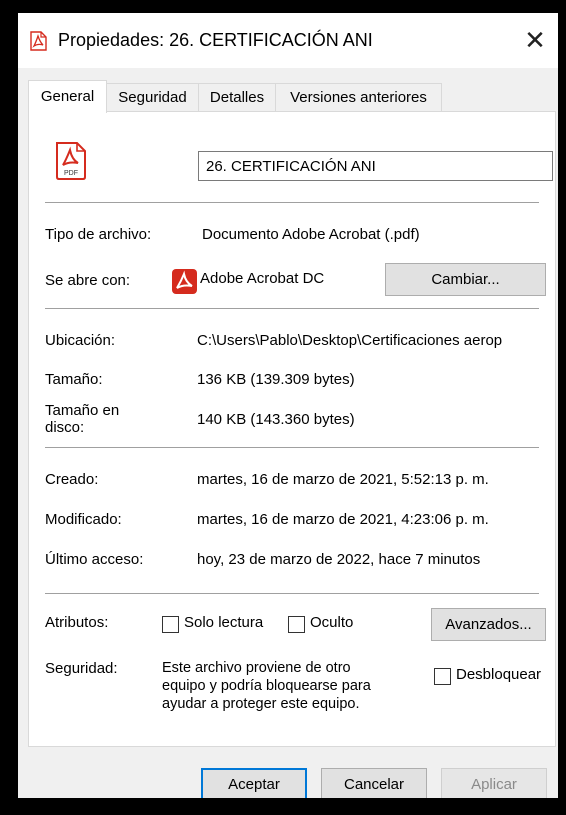  What do you see at coordinates (80, 340) in the screenshot?
I see `location-label: Ubicación:` at bounding box center [80, 340].